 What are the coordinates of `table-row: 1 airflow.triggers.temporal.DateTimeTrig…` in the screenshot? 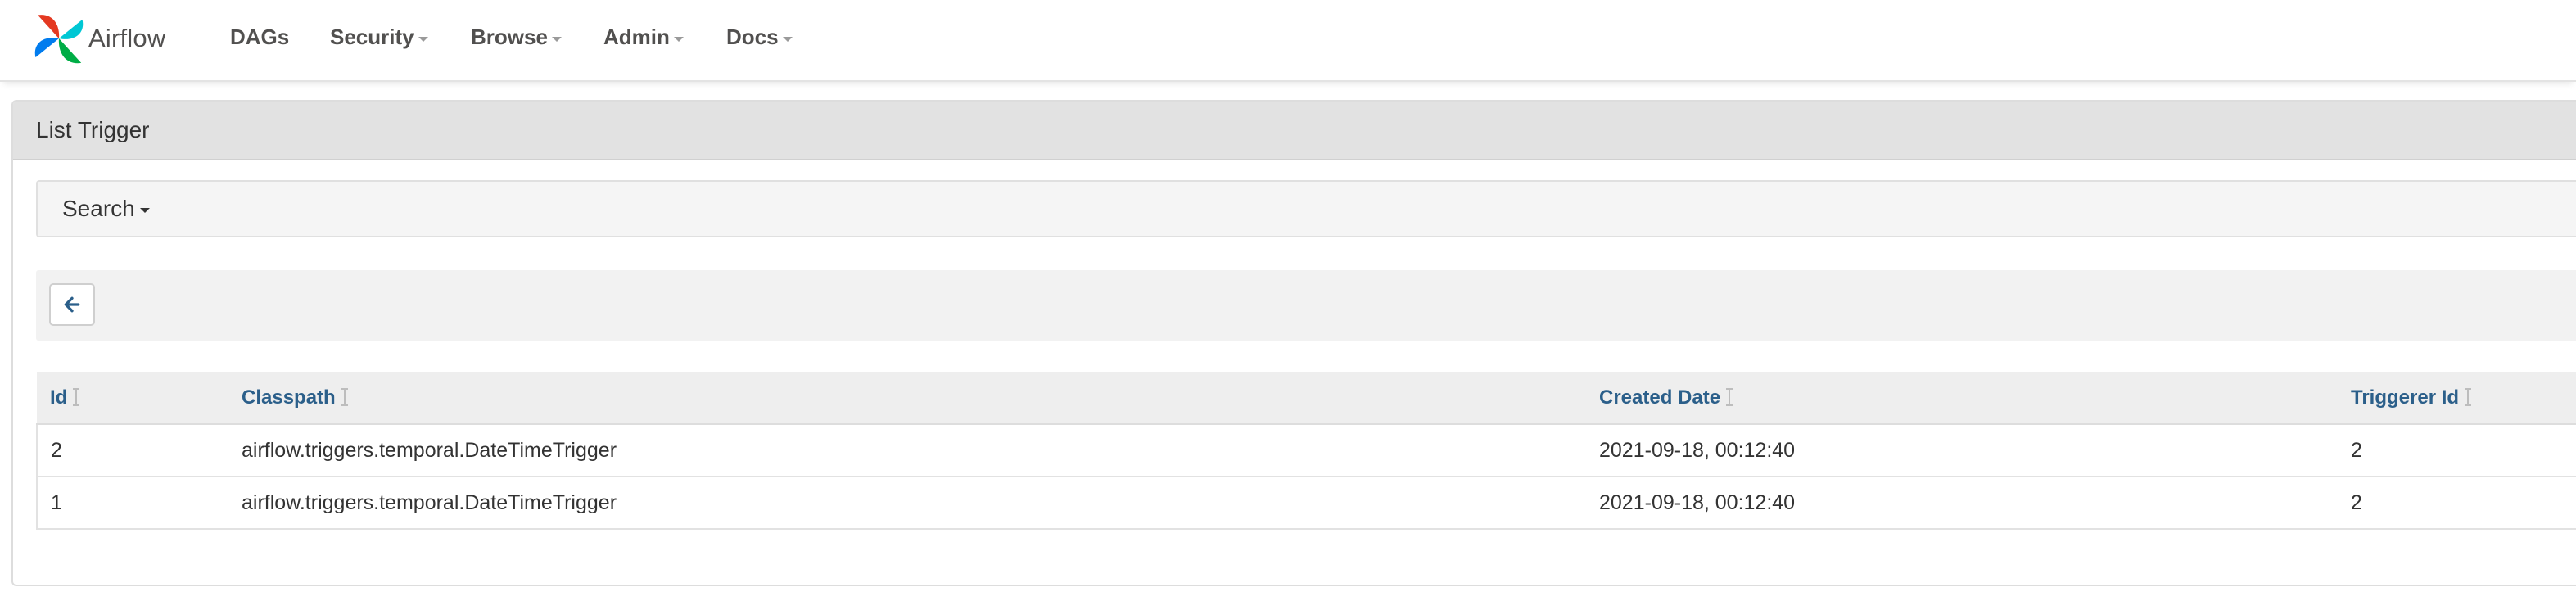 It's located at (1306, 504).